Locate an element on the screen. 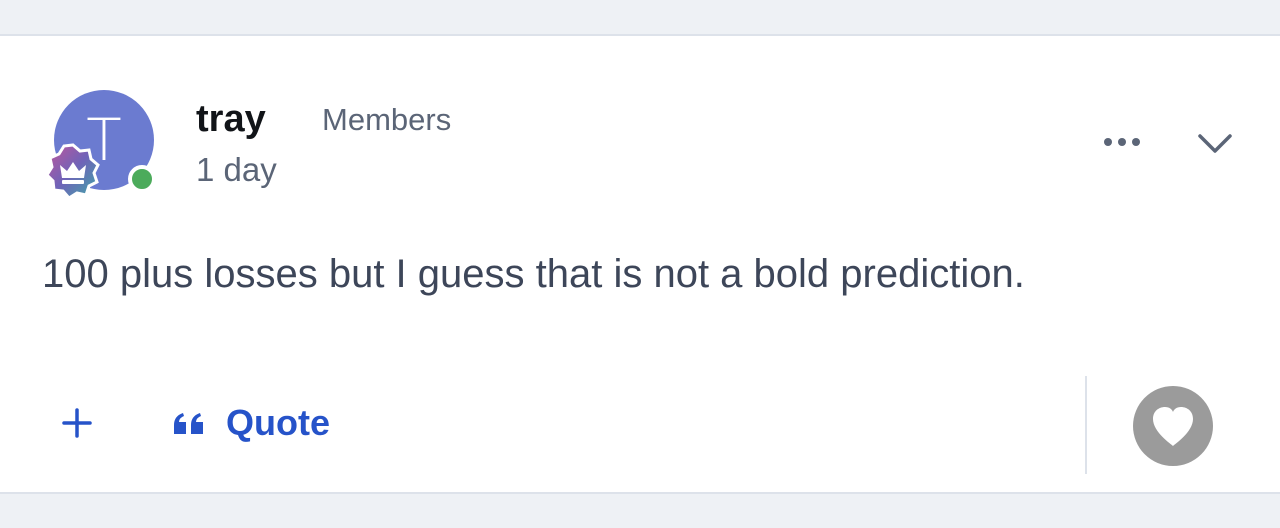 The height and width of the screenshot is (528, 1280). online-status-indicator is located at coordinates (142, 179).